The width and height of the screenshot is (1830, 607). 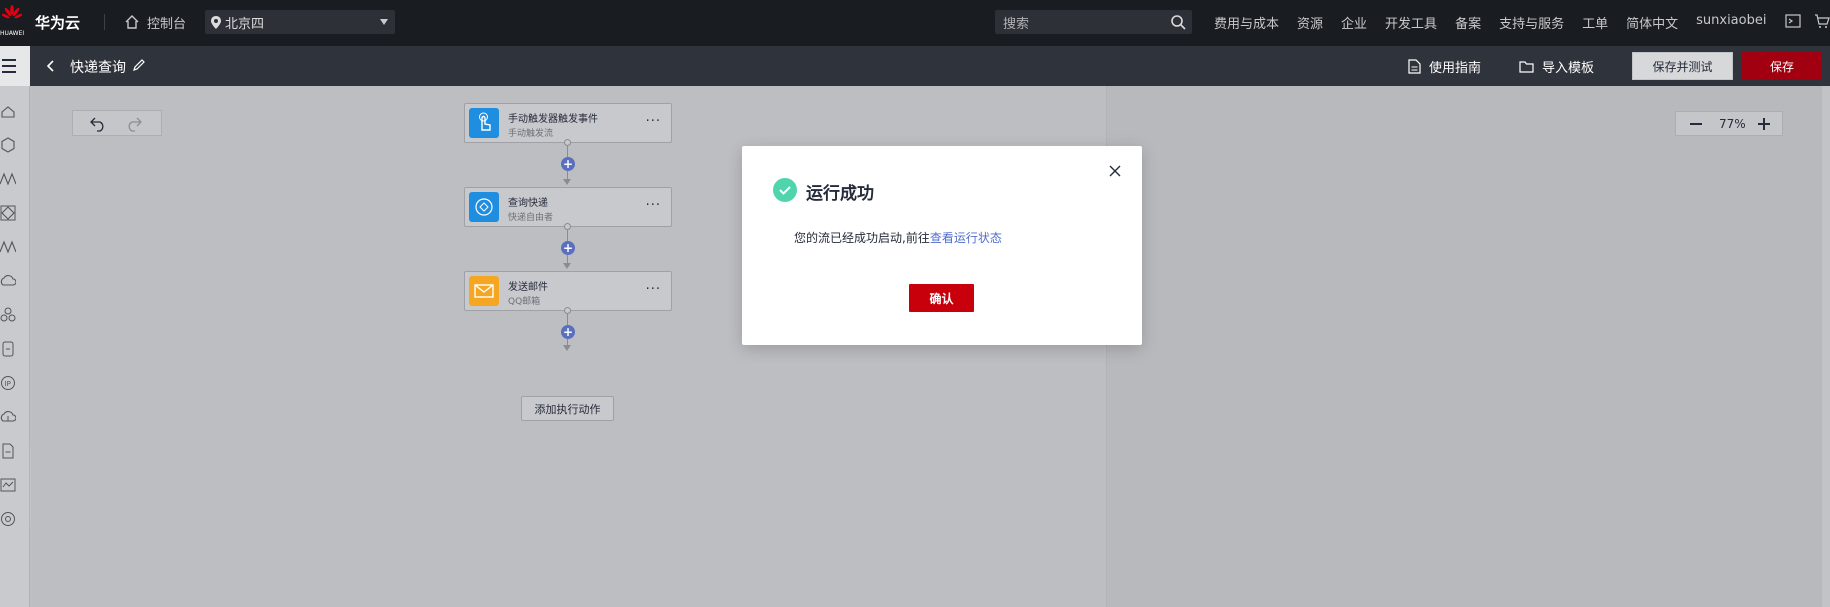 I want to click on express-query-icon, so click(x=484, y=207).